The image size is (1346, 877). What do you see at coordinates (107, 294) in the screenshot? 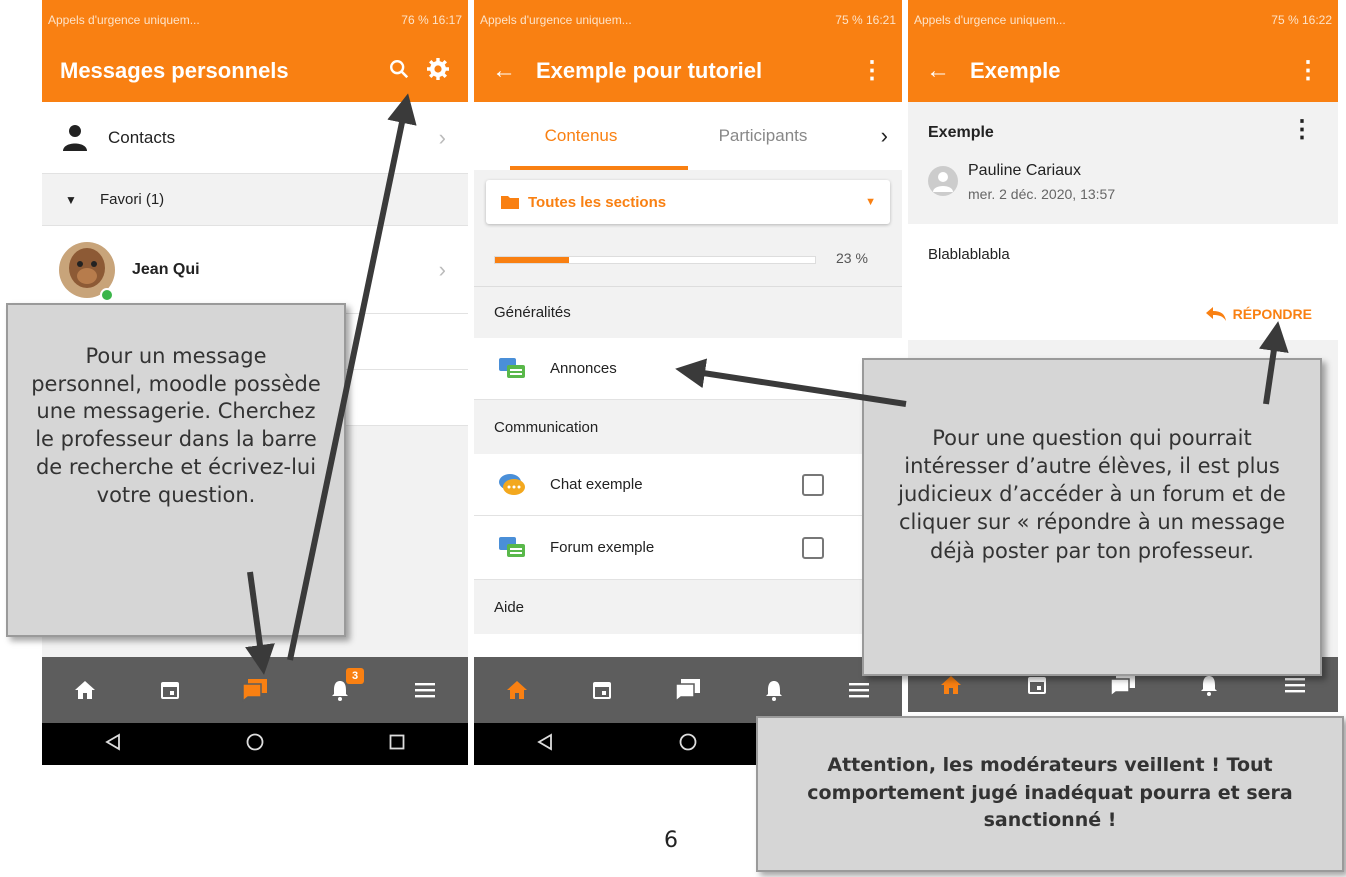
I see `online-status-dot` at bounding box center [107, 294].